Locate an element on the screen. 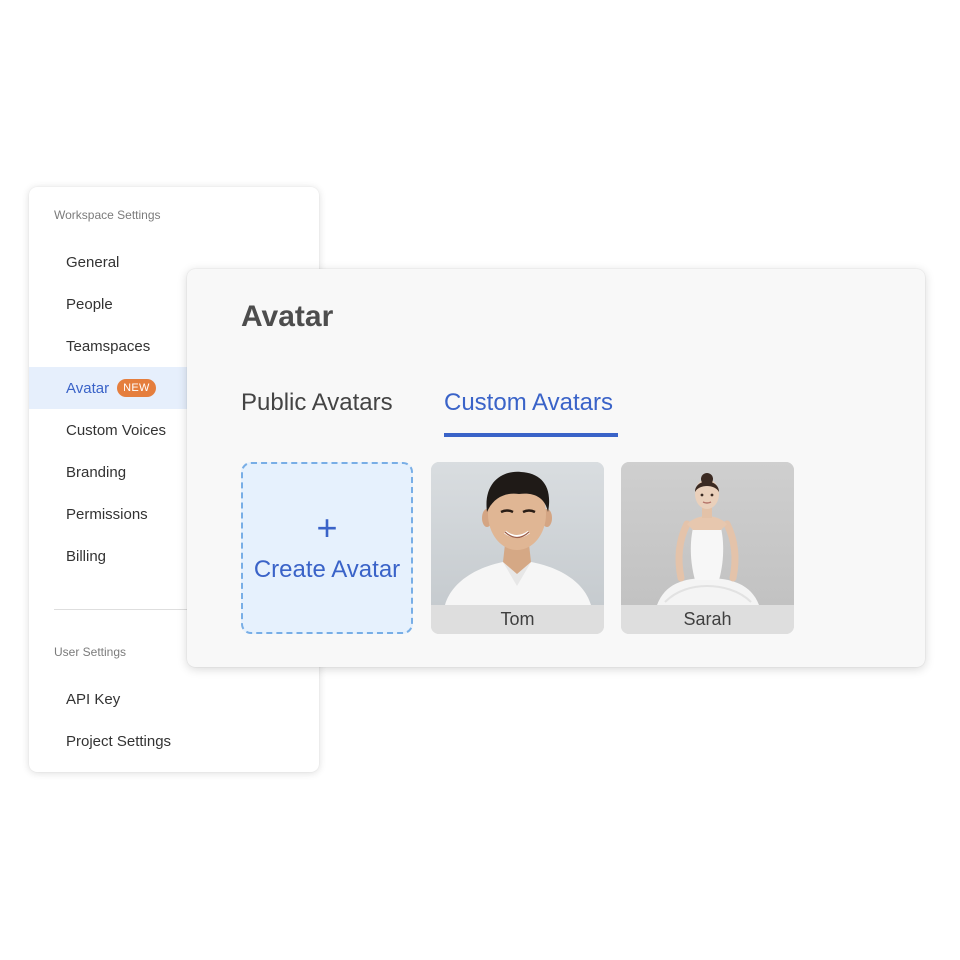 The image size is (960, 960). avatar-photo-sarah is located at coordinates (707, 533).